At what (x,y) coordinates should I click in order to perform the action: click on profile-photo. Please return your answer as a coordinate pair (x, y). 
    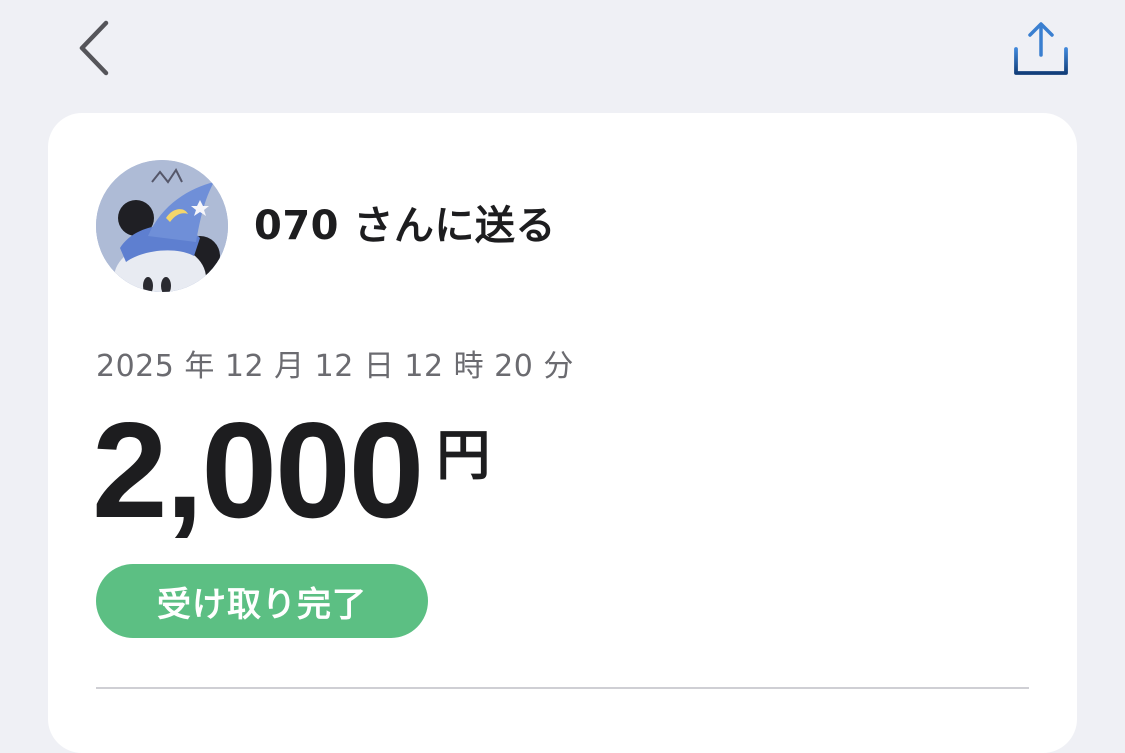
    Looking at the image, I should click on (162, 226).